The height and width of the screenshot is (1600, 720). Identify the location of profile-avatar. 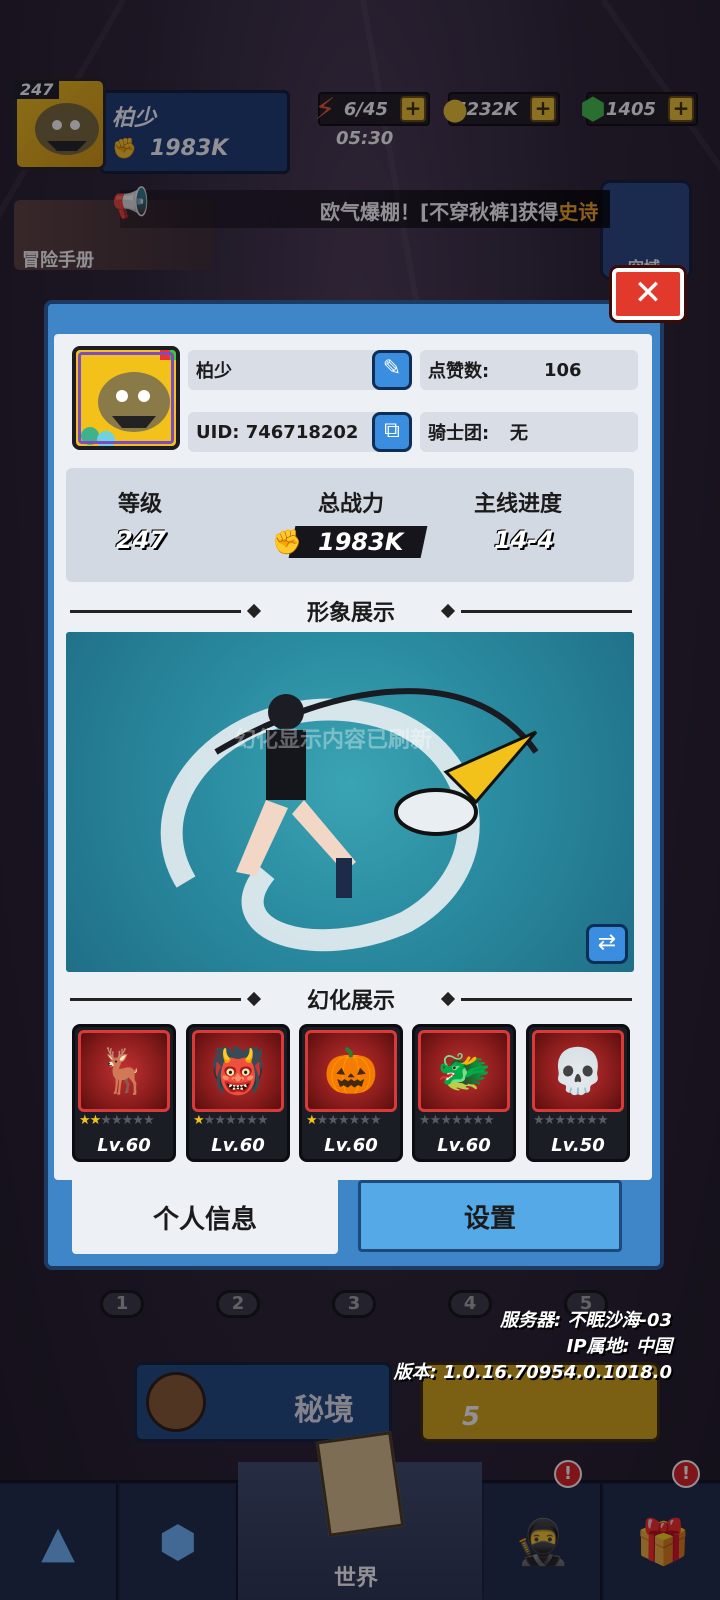
(126, 398).